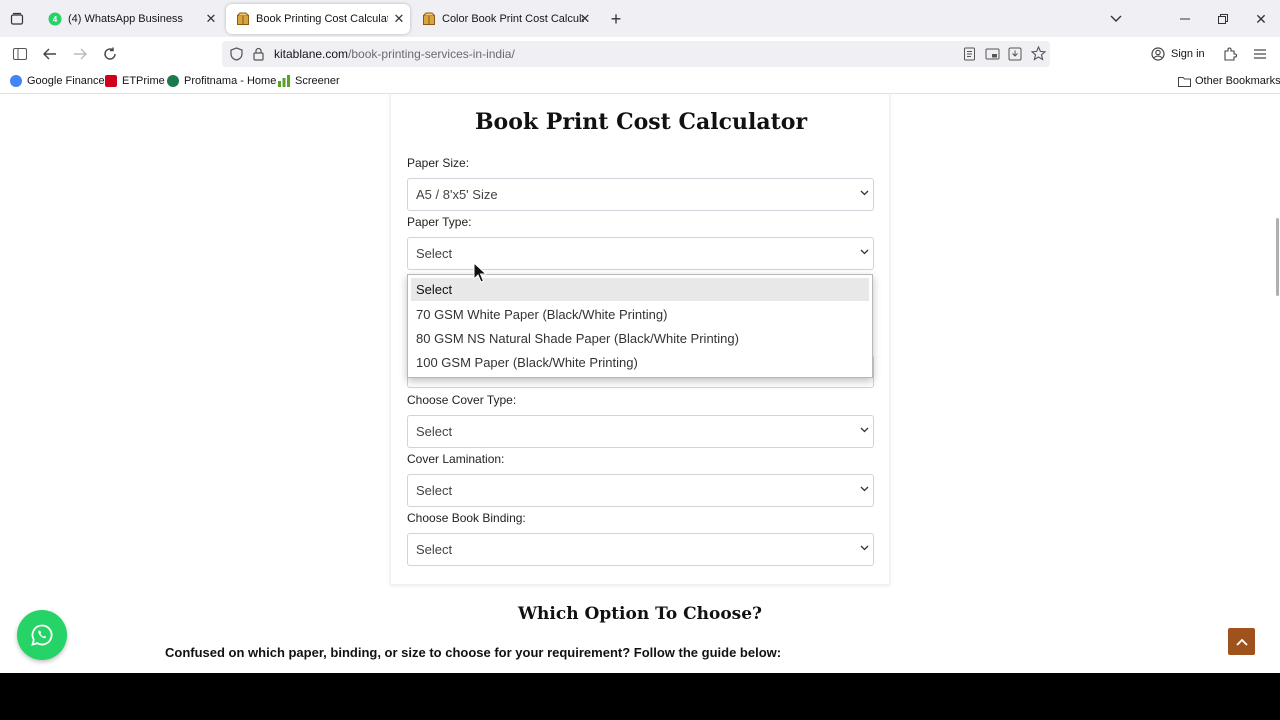  I want to click on bookmark-label: Google Finance, so click(66, 81).